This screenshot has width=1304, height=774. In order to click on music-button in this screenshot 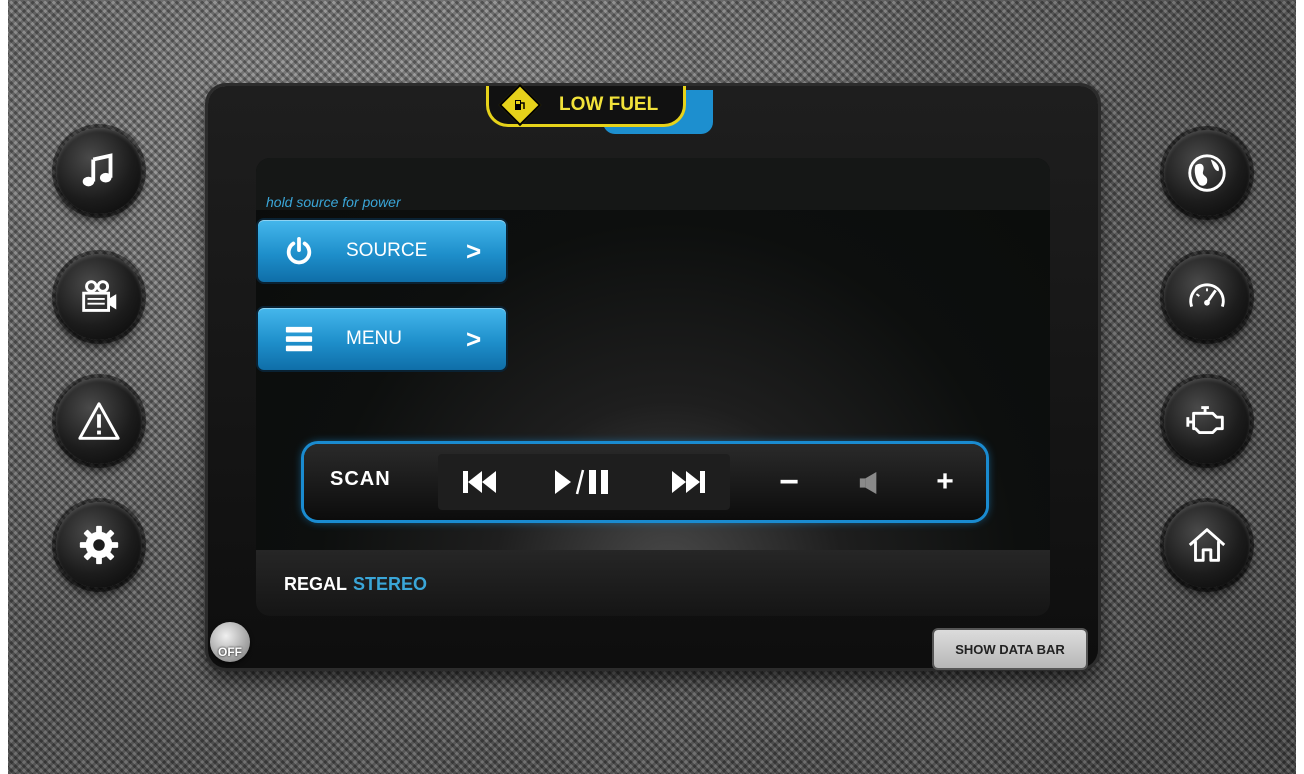, I will do `click(99, 171)`.